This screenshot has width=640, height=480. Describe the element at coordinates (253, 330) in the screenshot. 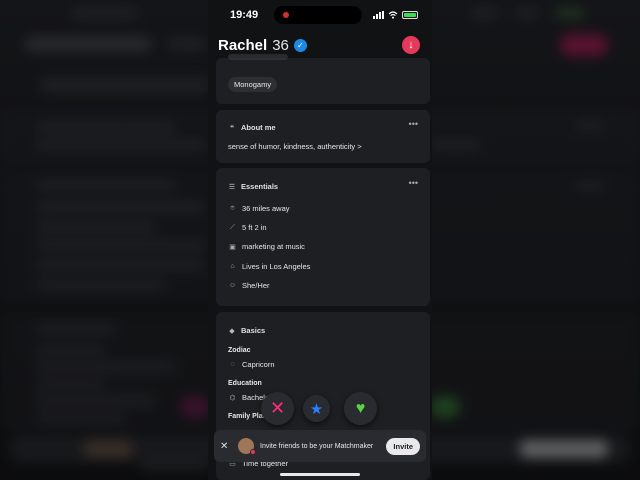

I see `basics-title-text: Basics` at that location.